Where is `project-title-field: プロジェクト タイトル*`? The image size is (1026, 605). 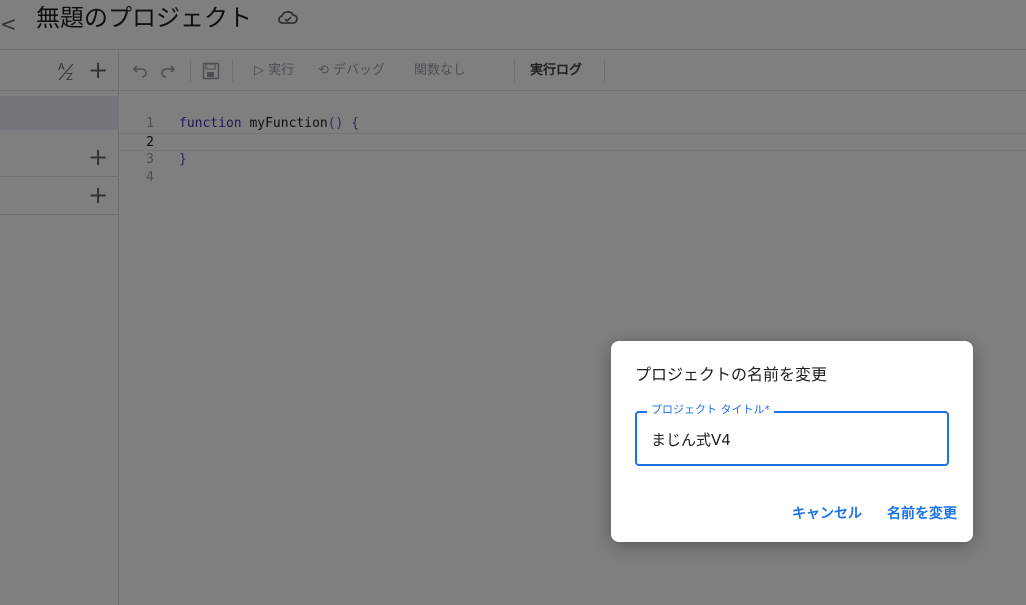 project-title-field: プロジェクト タイトル* is located at coordinates (792, 434).